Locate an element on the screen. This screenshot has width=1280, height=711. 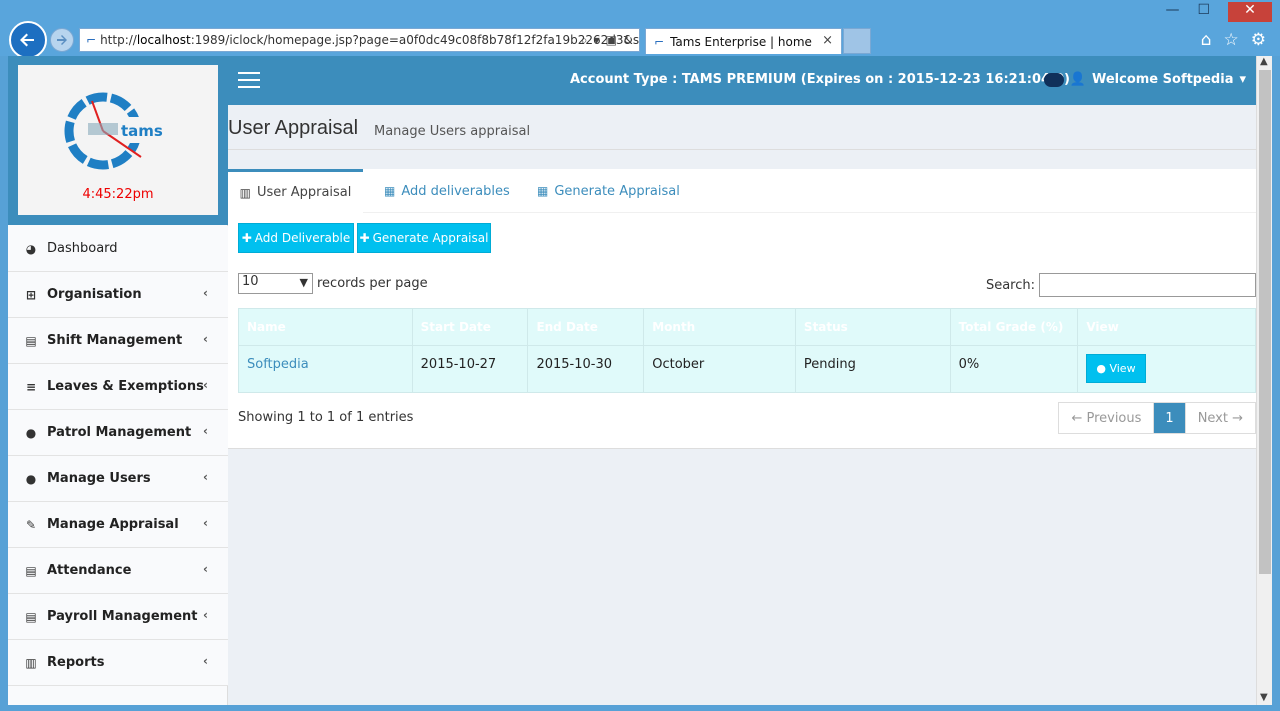
pagination: ← Previous 1 Next → is located at coordinates (1157, 418).